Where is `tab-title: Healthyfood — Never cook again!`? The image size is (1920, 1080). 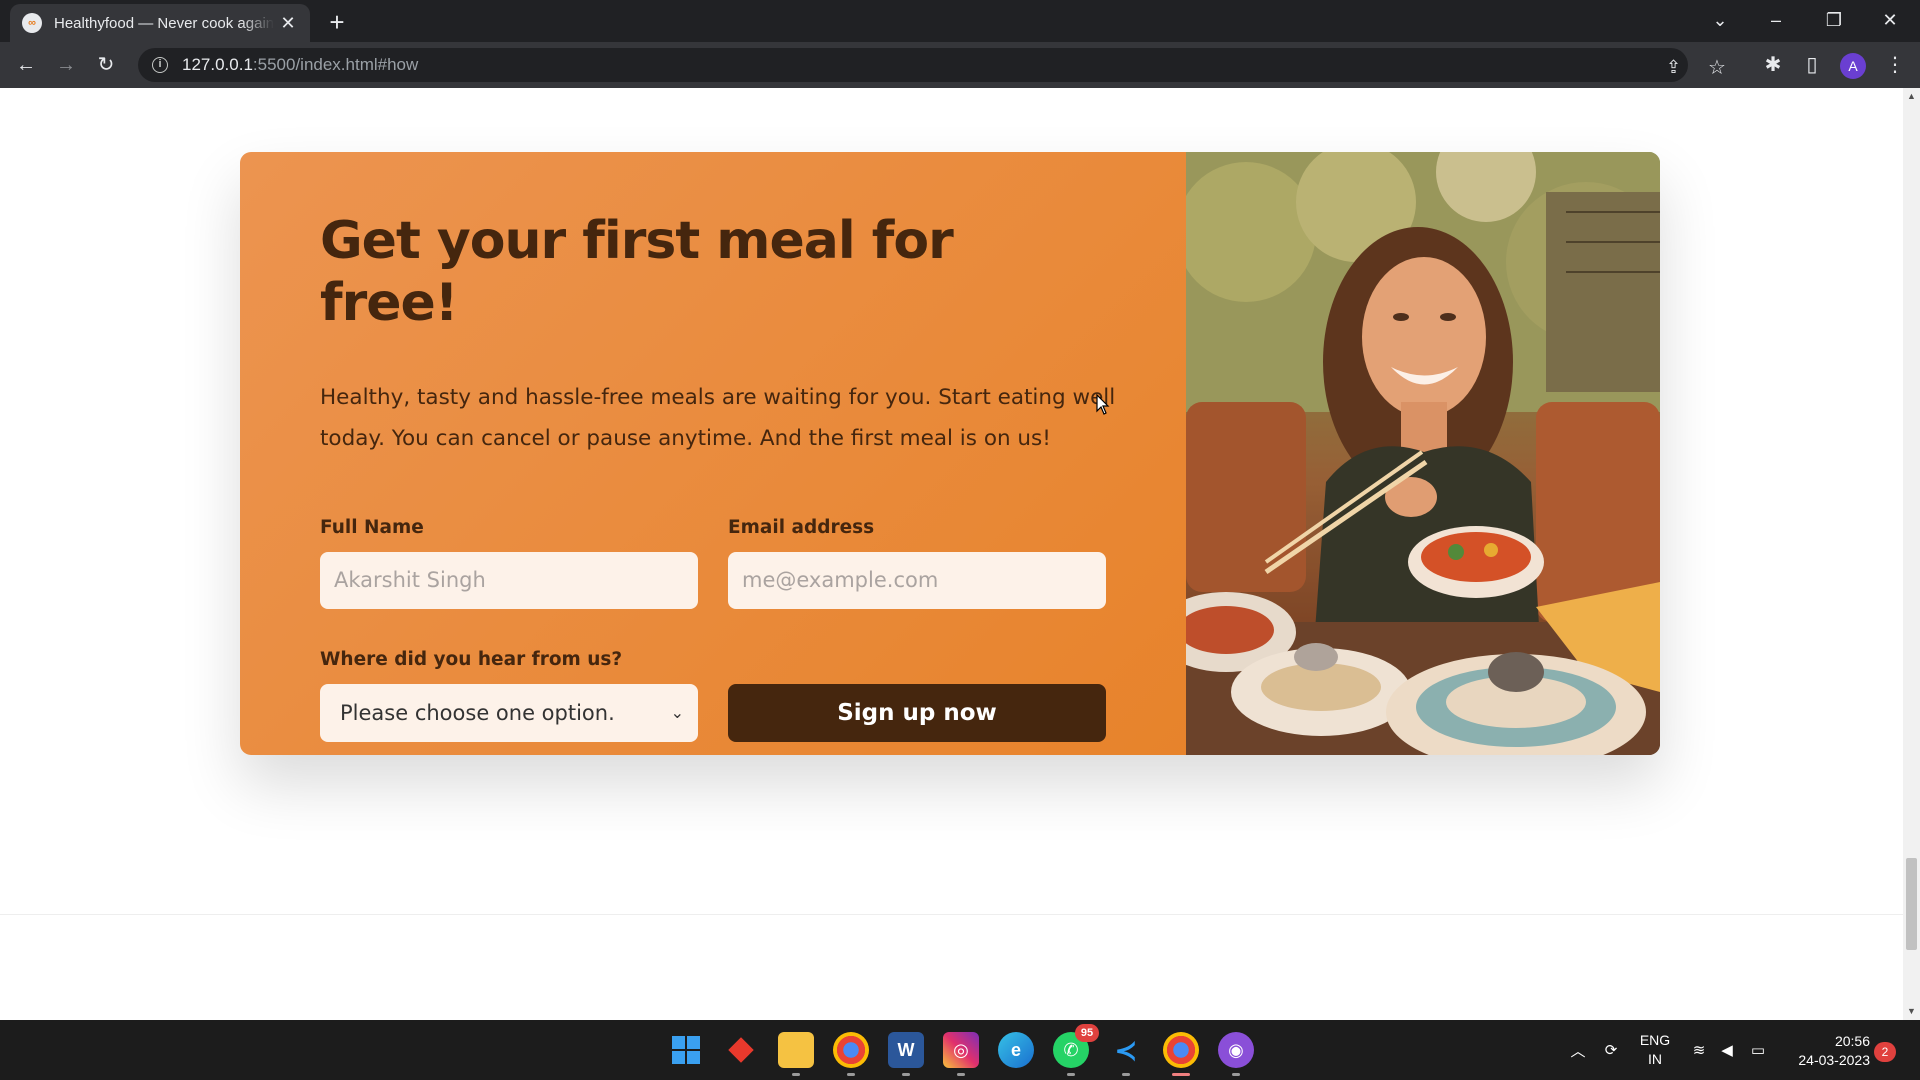
tab-title: Healthyfood — Never cook again! is located at coordinates (164, 23).